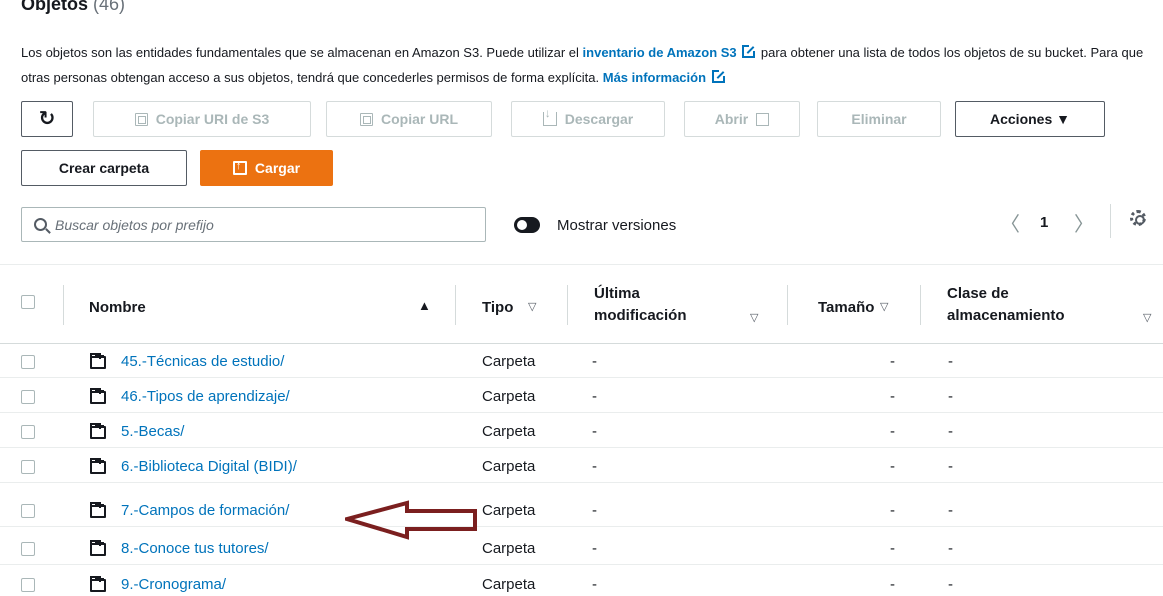 The image size is (1163, 596). Describe the element at coordinates (581, 583) in the screenshot. I see `table-row: 9.-Cronograma/ Carpeta - - -` at that location.